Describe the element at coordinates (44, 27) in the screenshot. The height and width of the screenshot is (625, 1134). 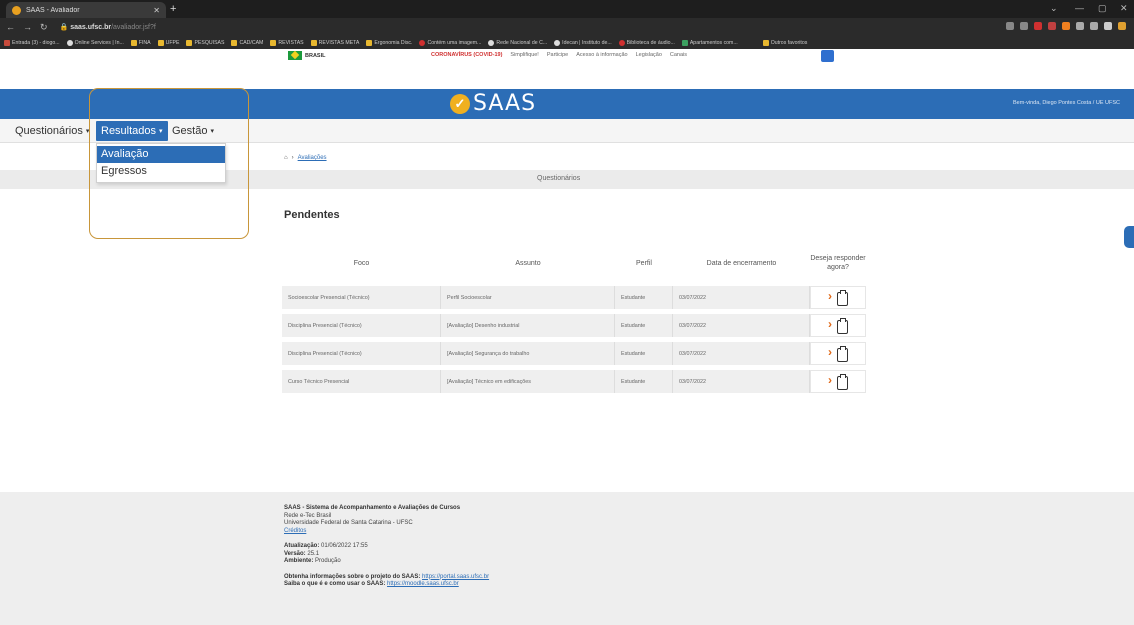
I see `reload-icon: ↻` at that location.